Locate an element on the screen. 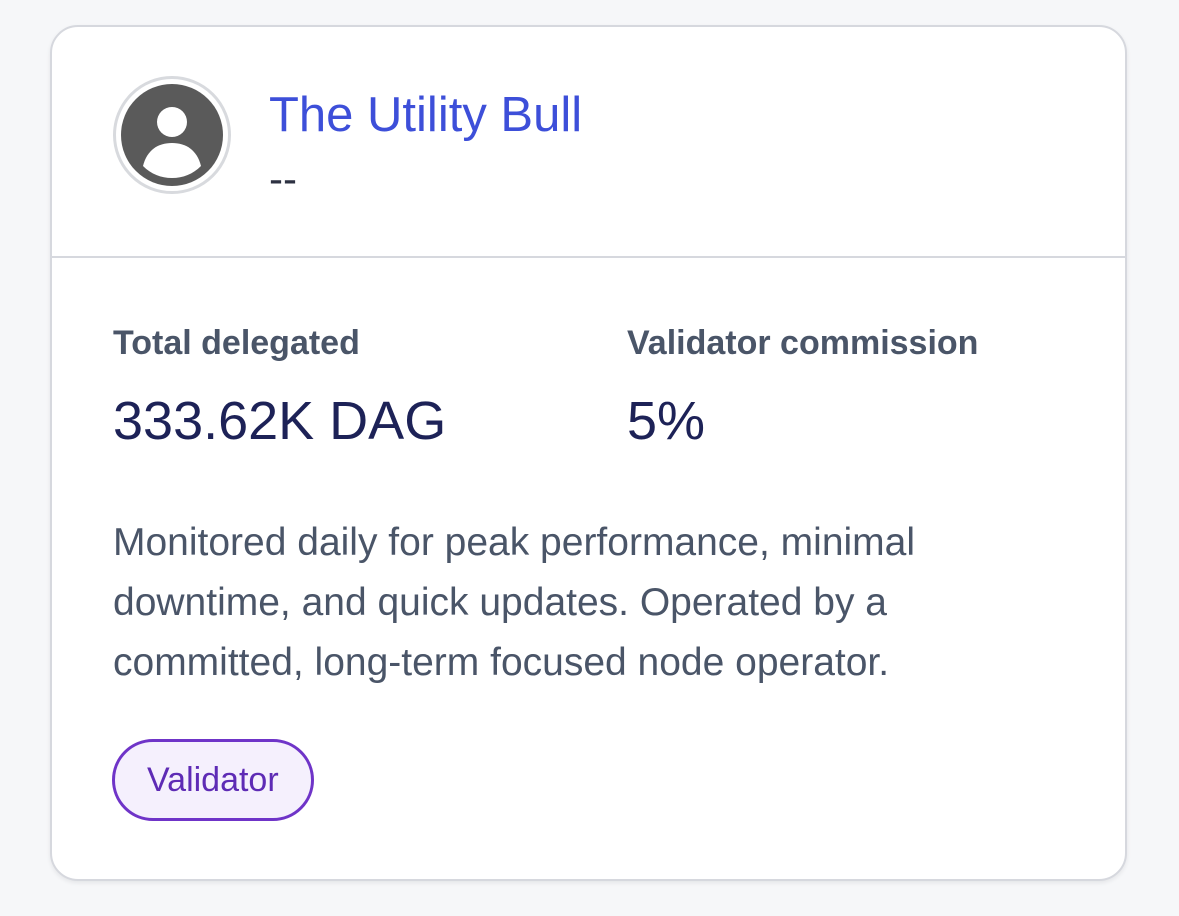 The height and width of the screenshot is (916, 1179). commission-value: 5% is located at coordinates (666, 421).